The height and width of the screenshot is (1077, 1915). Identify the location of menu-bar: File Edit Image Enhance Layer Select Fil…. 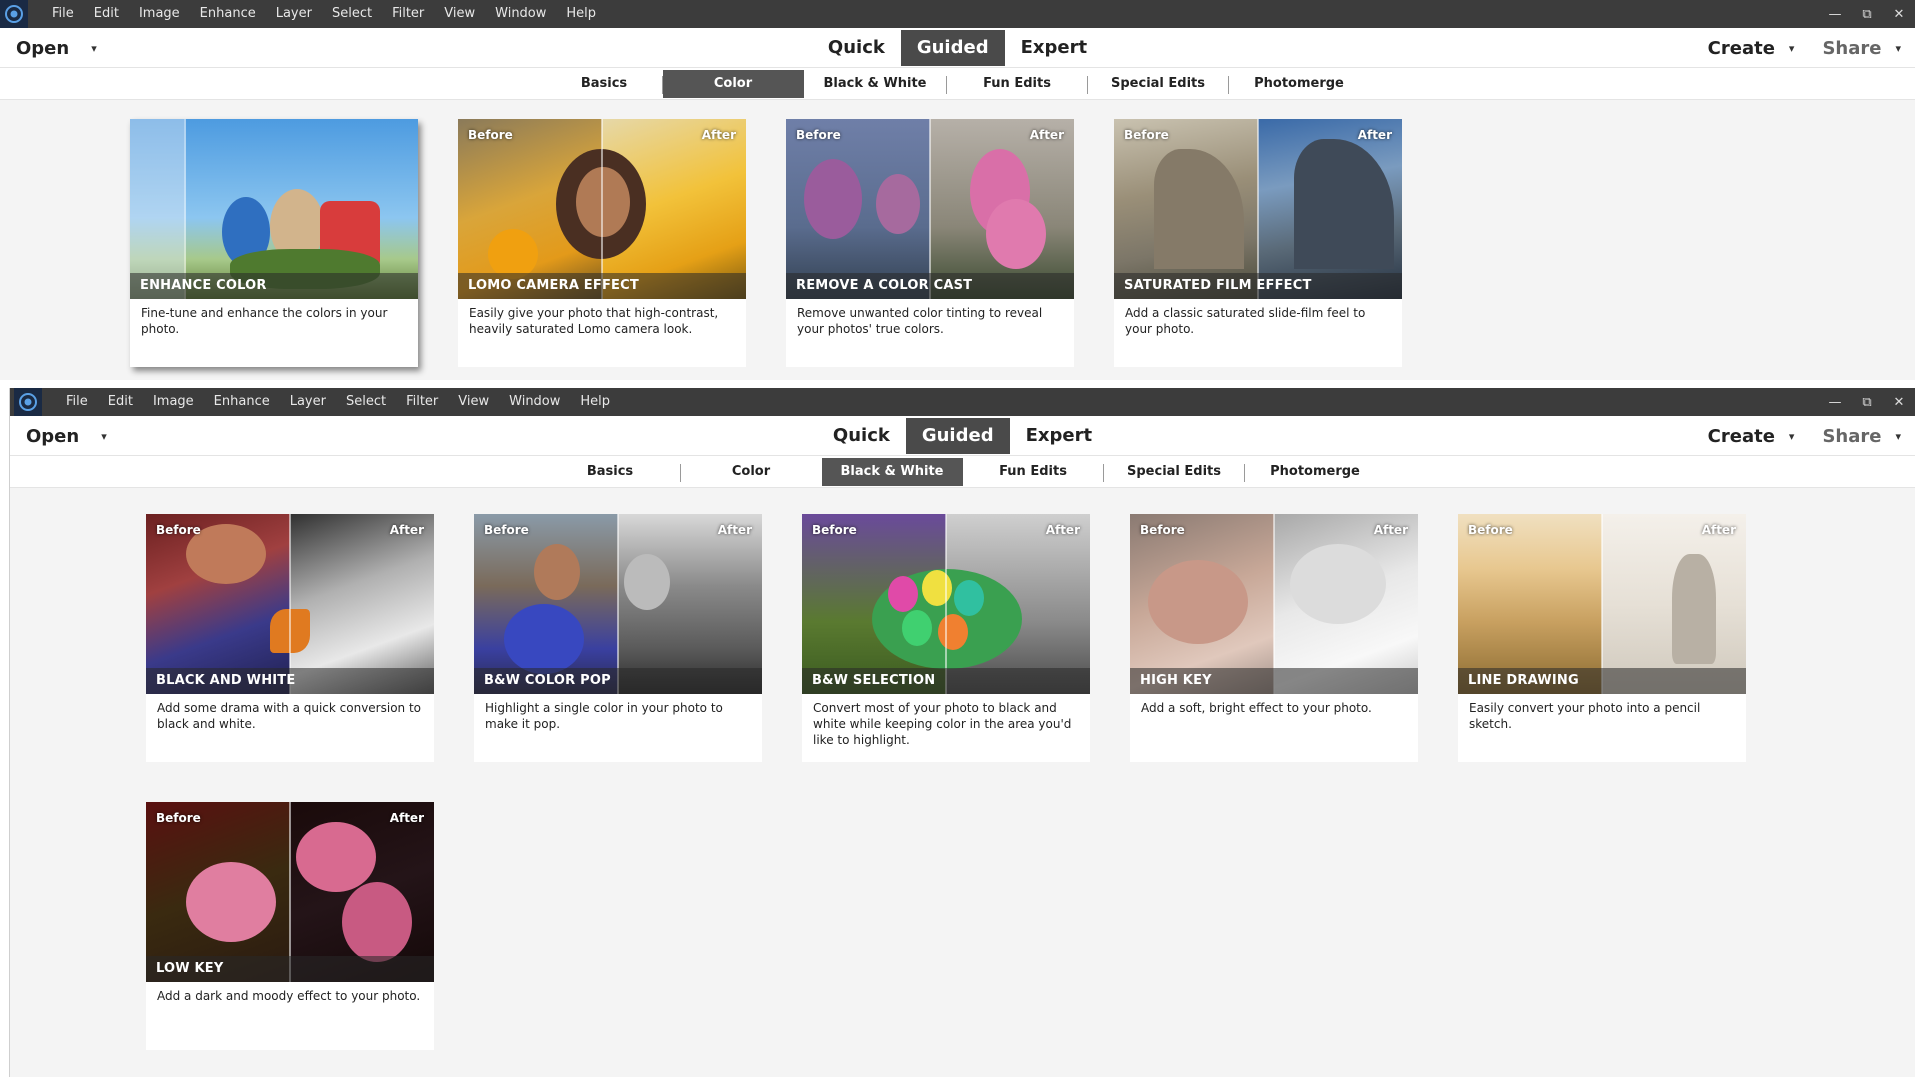
(957, 14).